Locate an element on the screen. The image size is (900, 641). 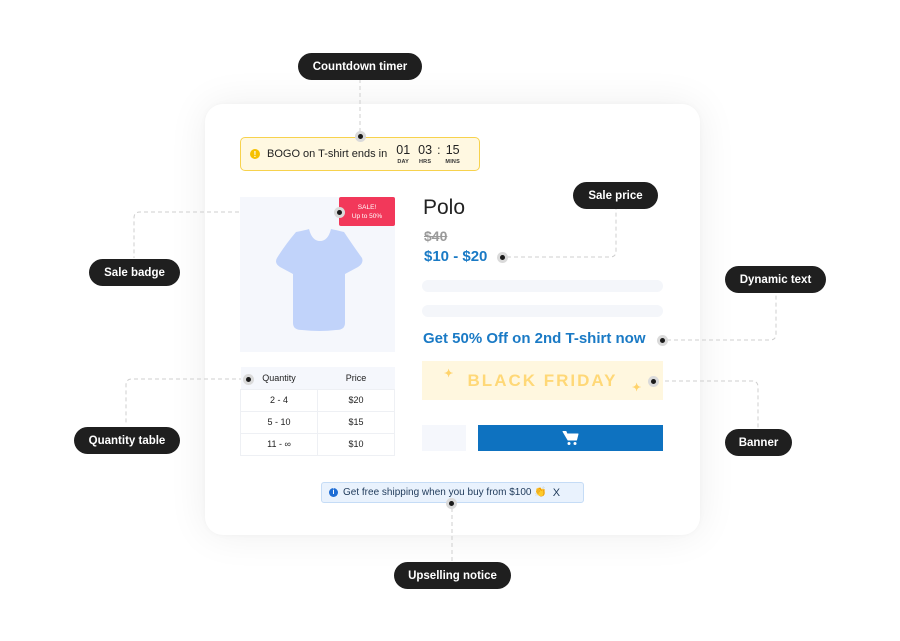
product-title: Polo is located at coordinates (444, 207).